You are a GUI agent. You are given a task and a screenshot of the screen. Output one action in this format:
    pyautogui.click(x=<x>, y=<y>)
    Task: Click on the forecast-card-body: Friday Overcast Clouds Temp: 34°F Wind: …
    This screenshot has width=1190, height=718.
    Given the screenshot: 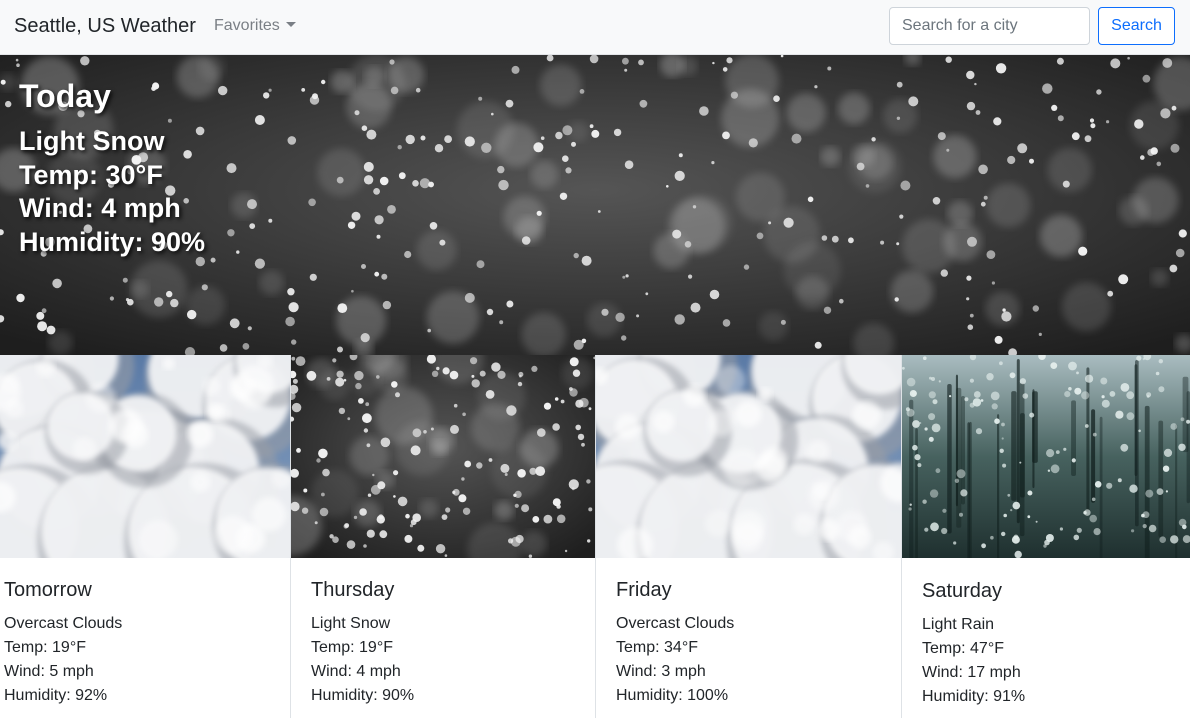 What is the action you would take?
    pyautogui.click(x=675, y=643)
    